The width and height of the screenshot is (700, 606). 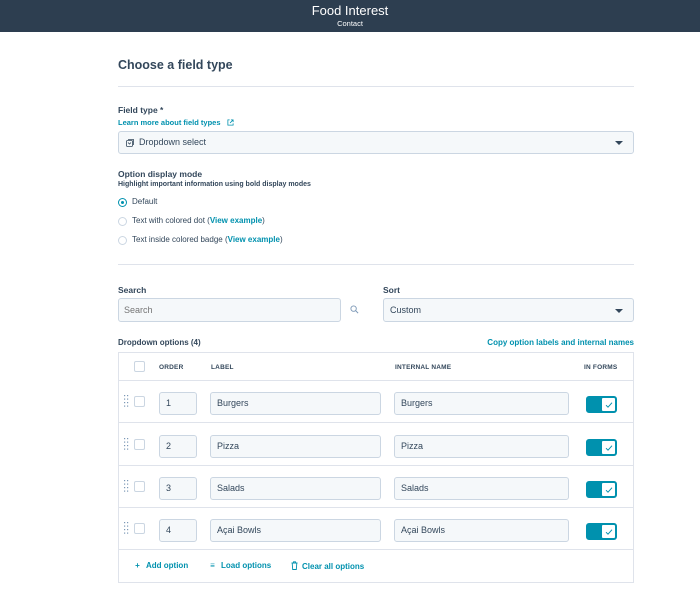 What do you see at coordinates (295, 446) in the screenshot?
I see `label-input: Pizza` at bounding box center [295, 446].